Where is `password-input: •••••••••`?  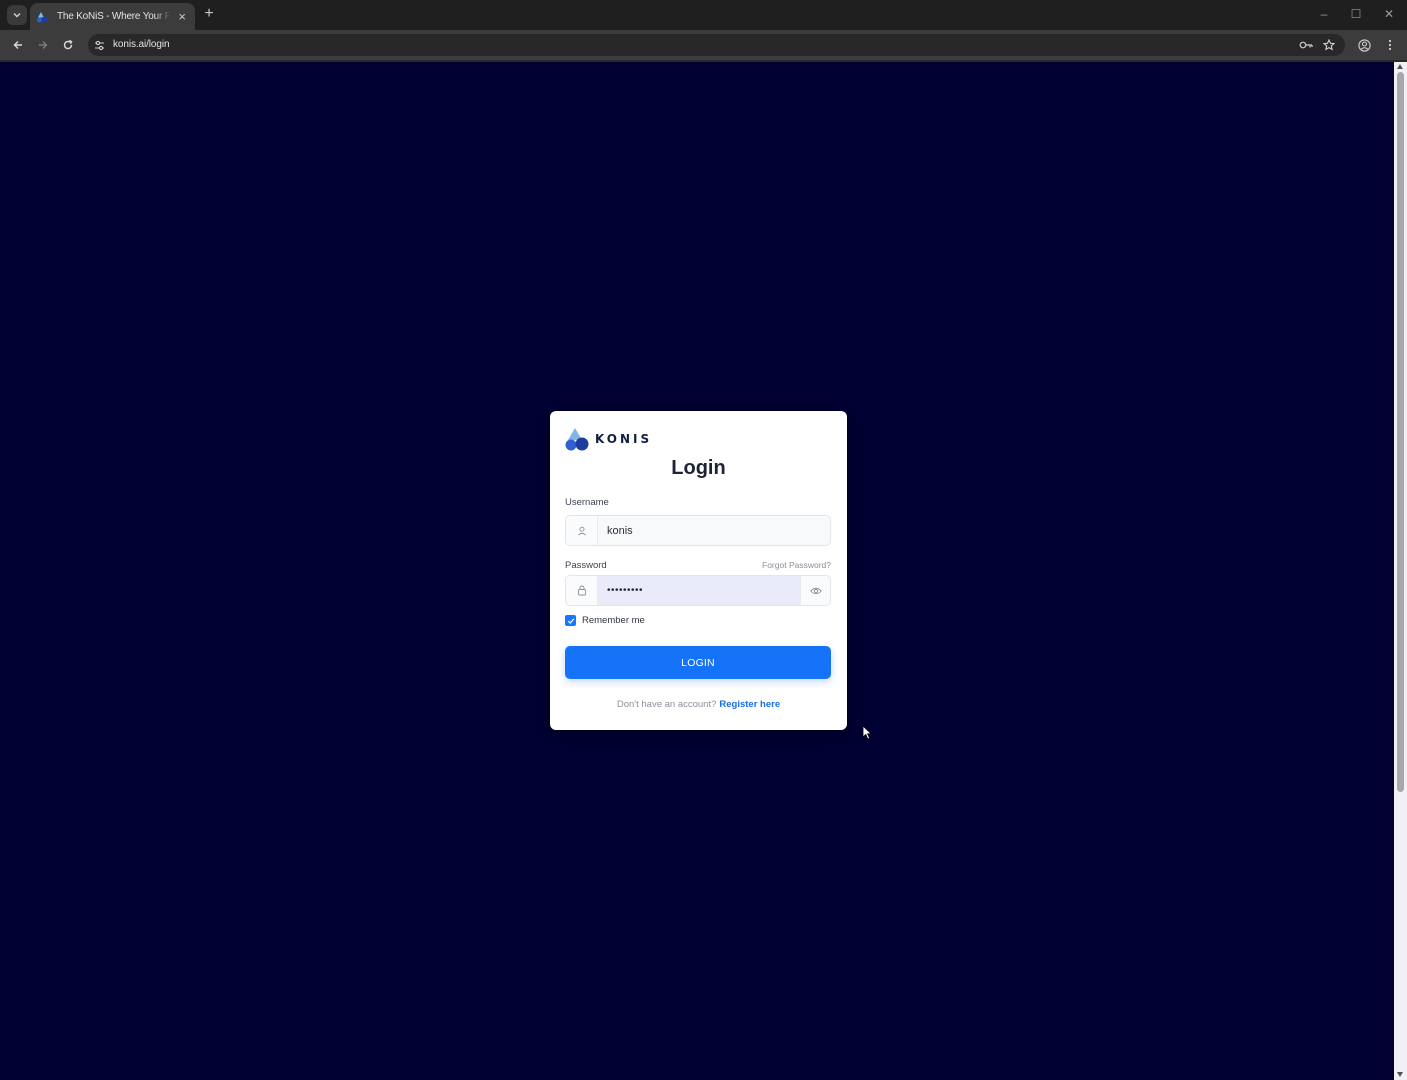 password-input: ••••••••• is located at coordinates (699, 590).